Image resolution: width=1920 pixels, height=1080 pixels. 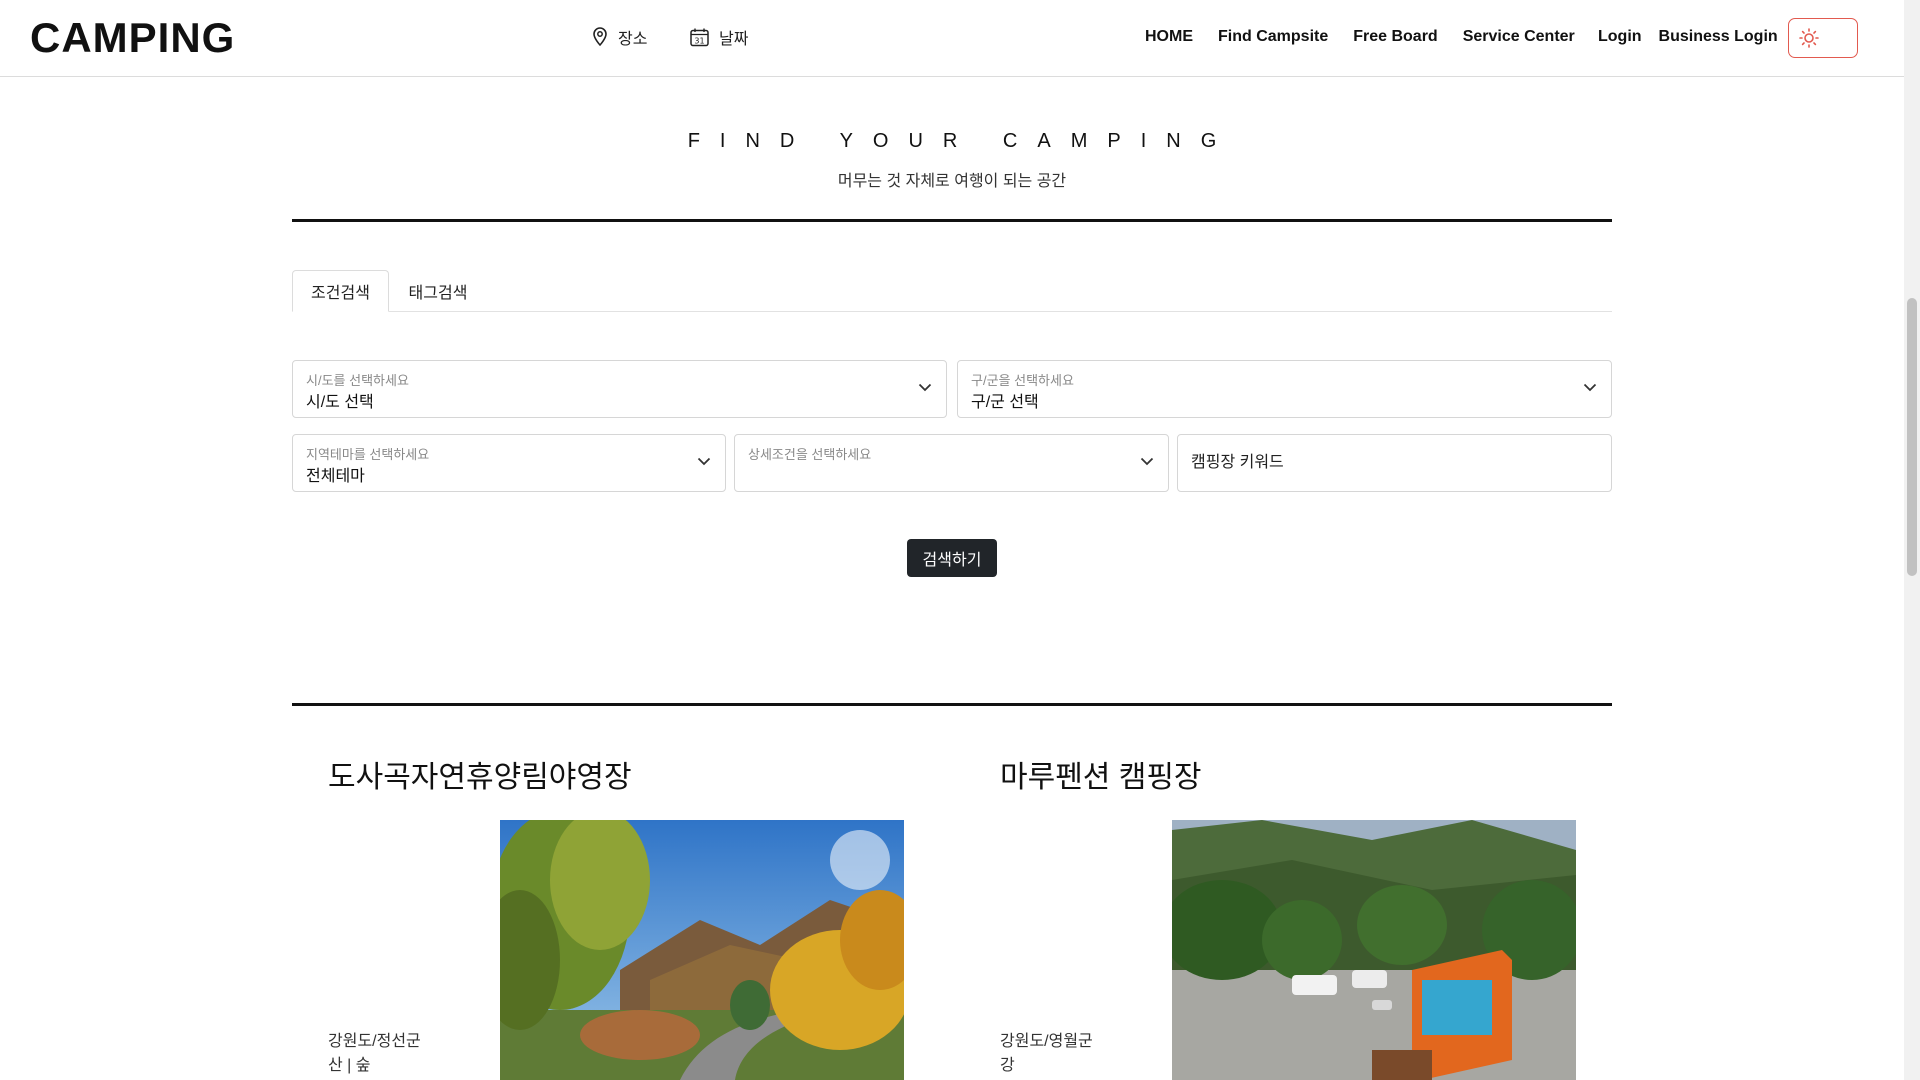 I want to click on nav-free-board: Free Board, so click(x=1395, y=37).